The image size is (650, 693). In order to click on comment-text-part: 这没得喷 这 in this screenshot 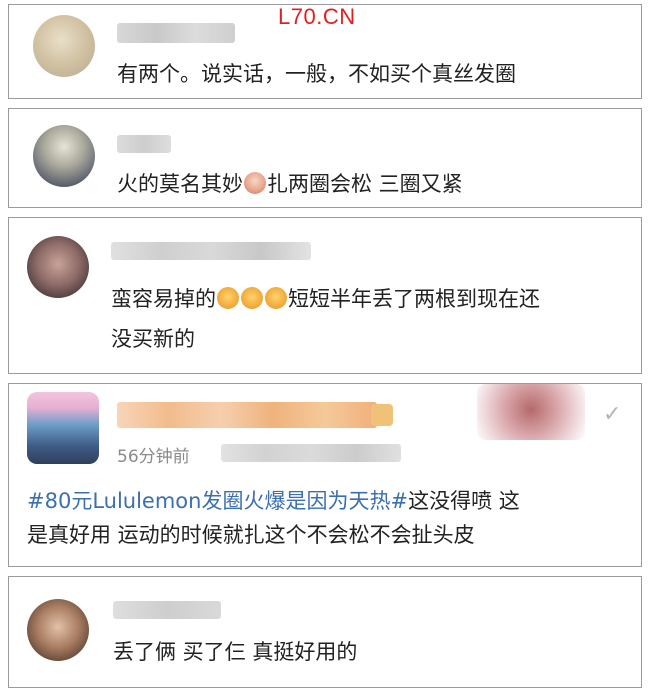, I will do `click(464, 501)`.